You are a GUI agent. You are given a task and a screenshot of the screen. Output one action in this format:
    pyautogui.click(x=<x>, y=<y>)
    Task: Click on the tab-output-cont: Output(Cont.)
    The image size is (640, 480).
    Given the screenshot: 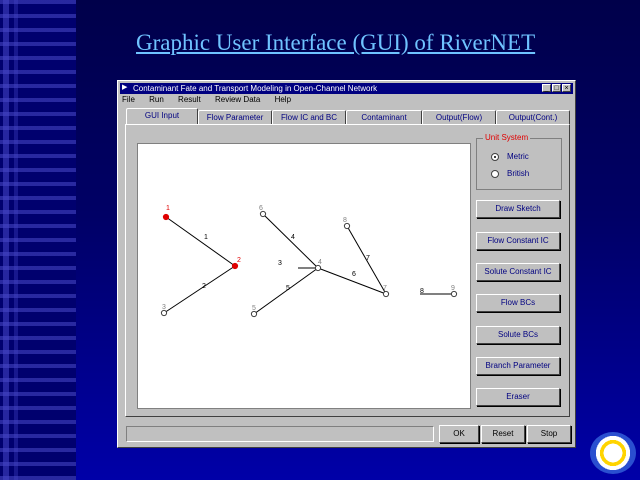 What is the action you would take?
    pyautogui.click(x=533, y=117)
    